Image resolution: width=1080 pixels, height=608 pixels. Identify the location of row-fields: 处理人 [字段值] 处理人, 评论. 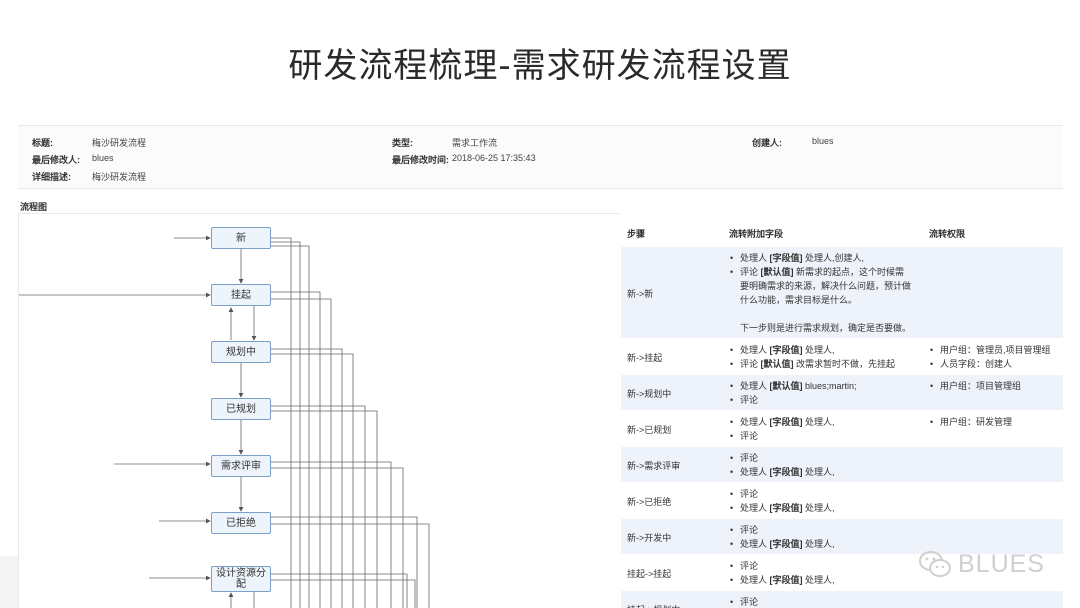
(829, 429).